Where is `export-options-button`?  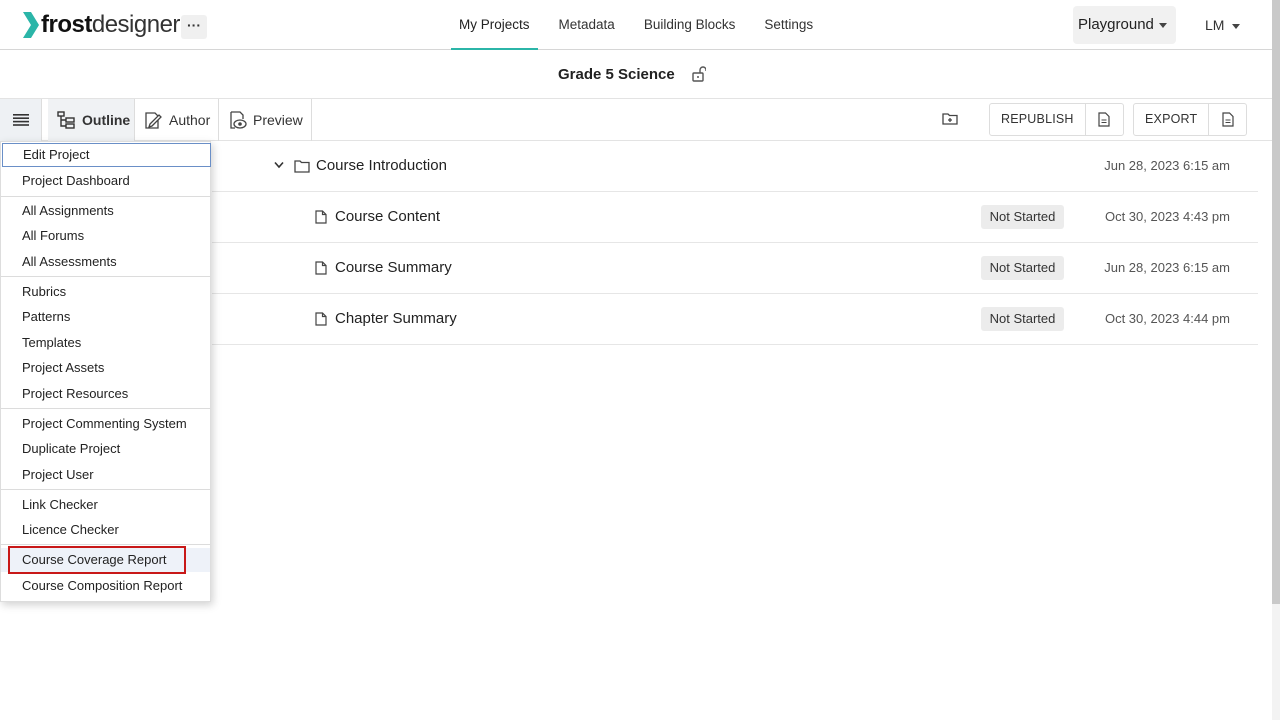 export-options-button is located at coordinates (1227, 119).